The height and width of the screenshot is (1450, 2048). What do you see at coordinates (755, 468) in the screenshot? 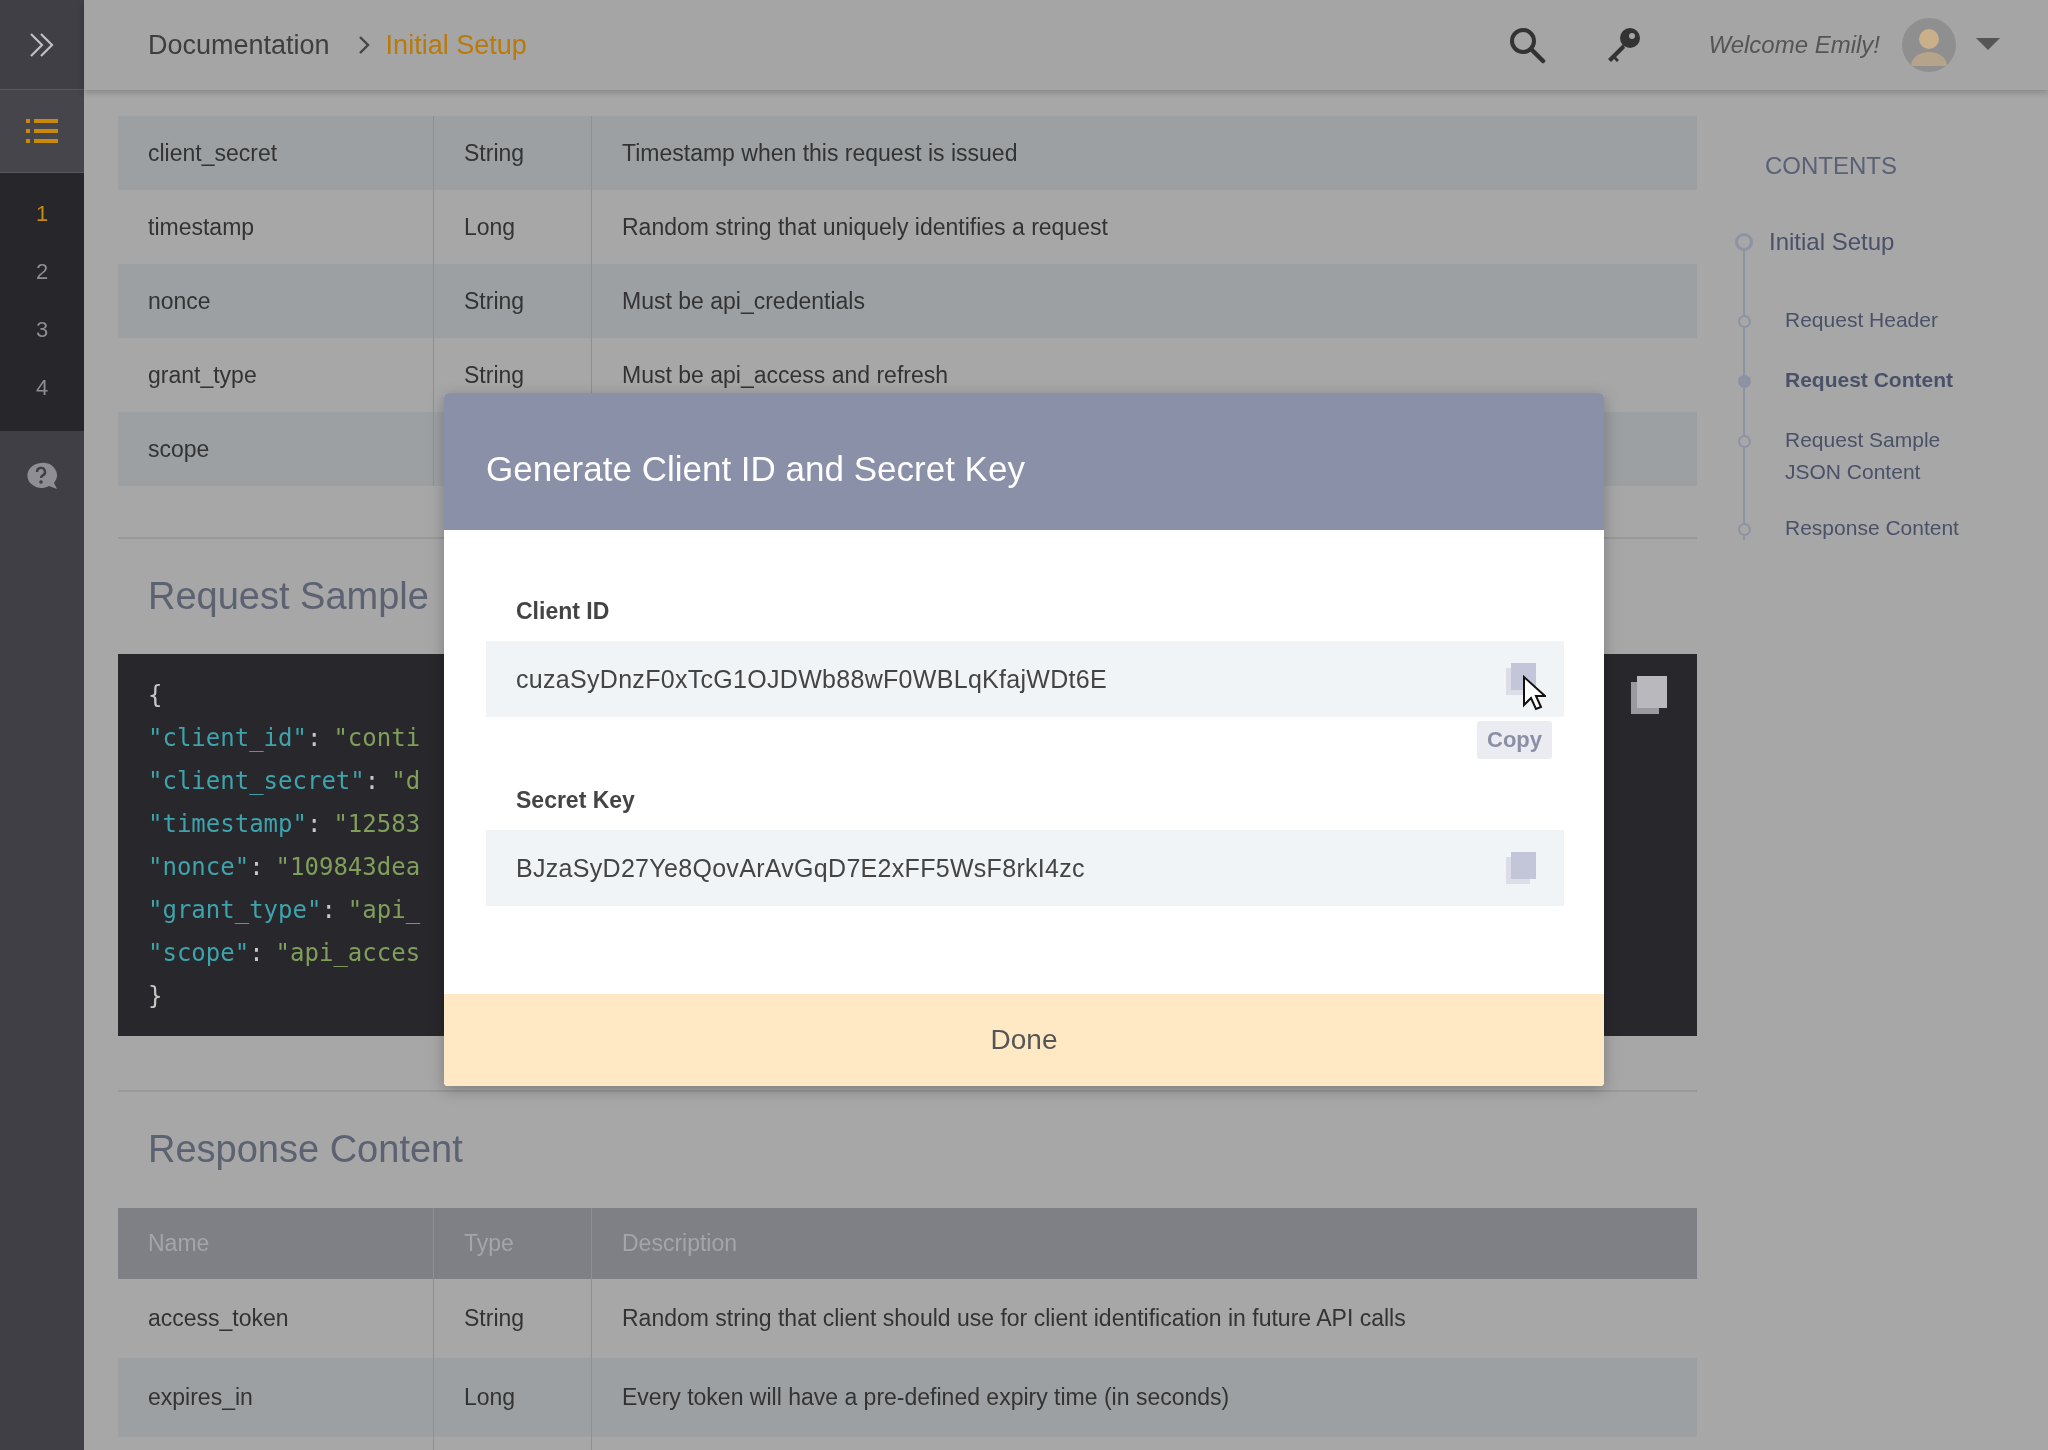
I see `modal-title: Generate Client ID and Secret Key` at bounding box center [755, 468].